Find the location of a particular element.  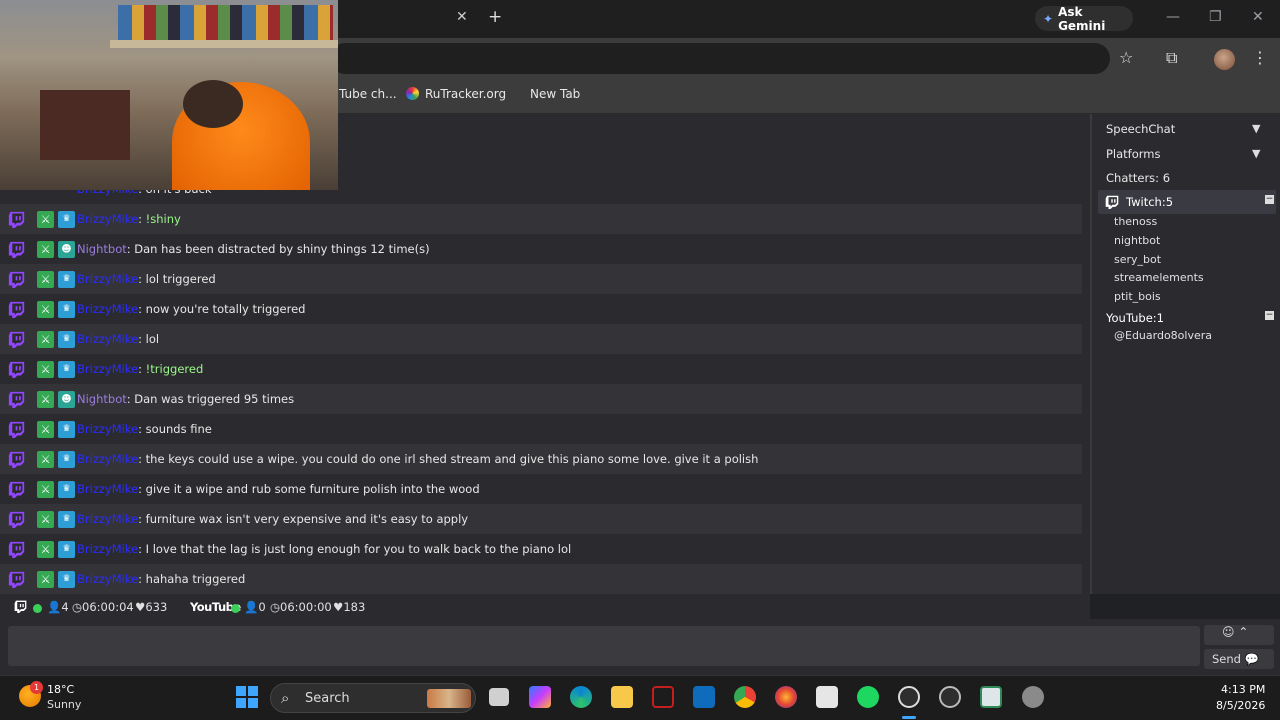

firefox-icon is located at coordinates (786, 697).